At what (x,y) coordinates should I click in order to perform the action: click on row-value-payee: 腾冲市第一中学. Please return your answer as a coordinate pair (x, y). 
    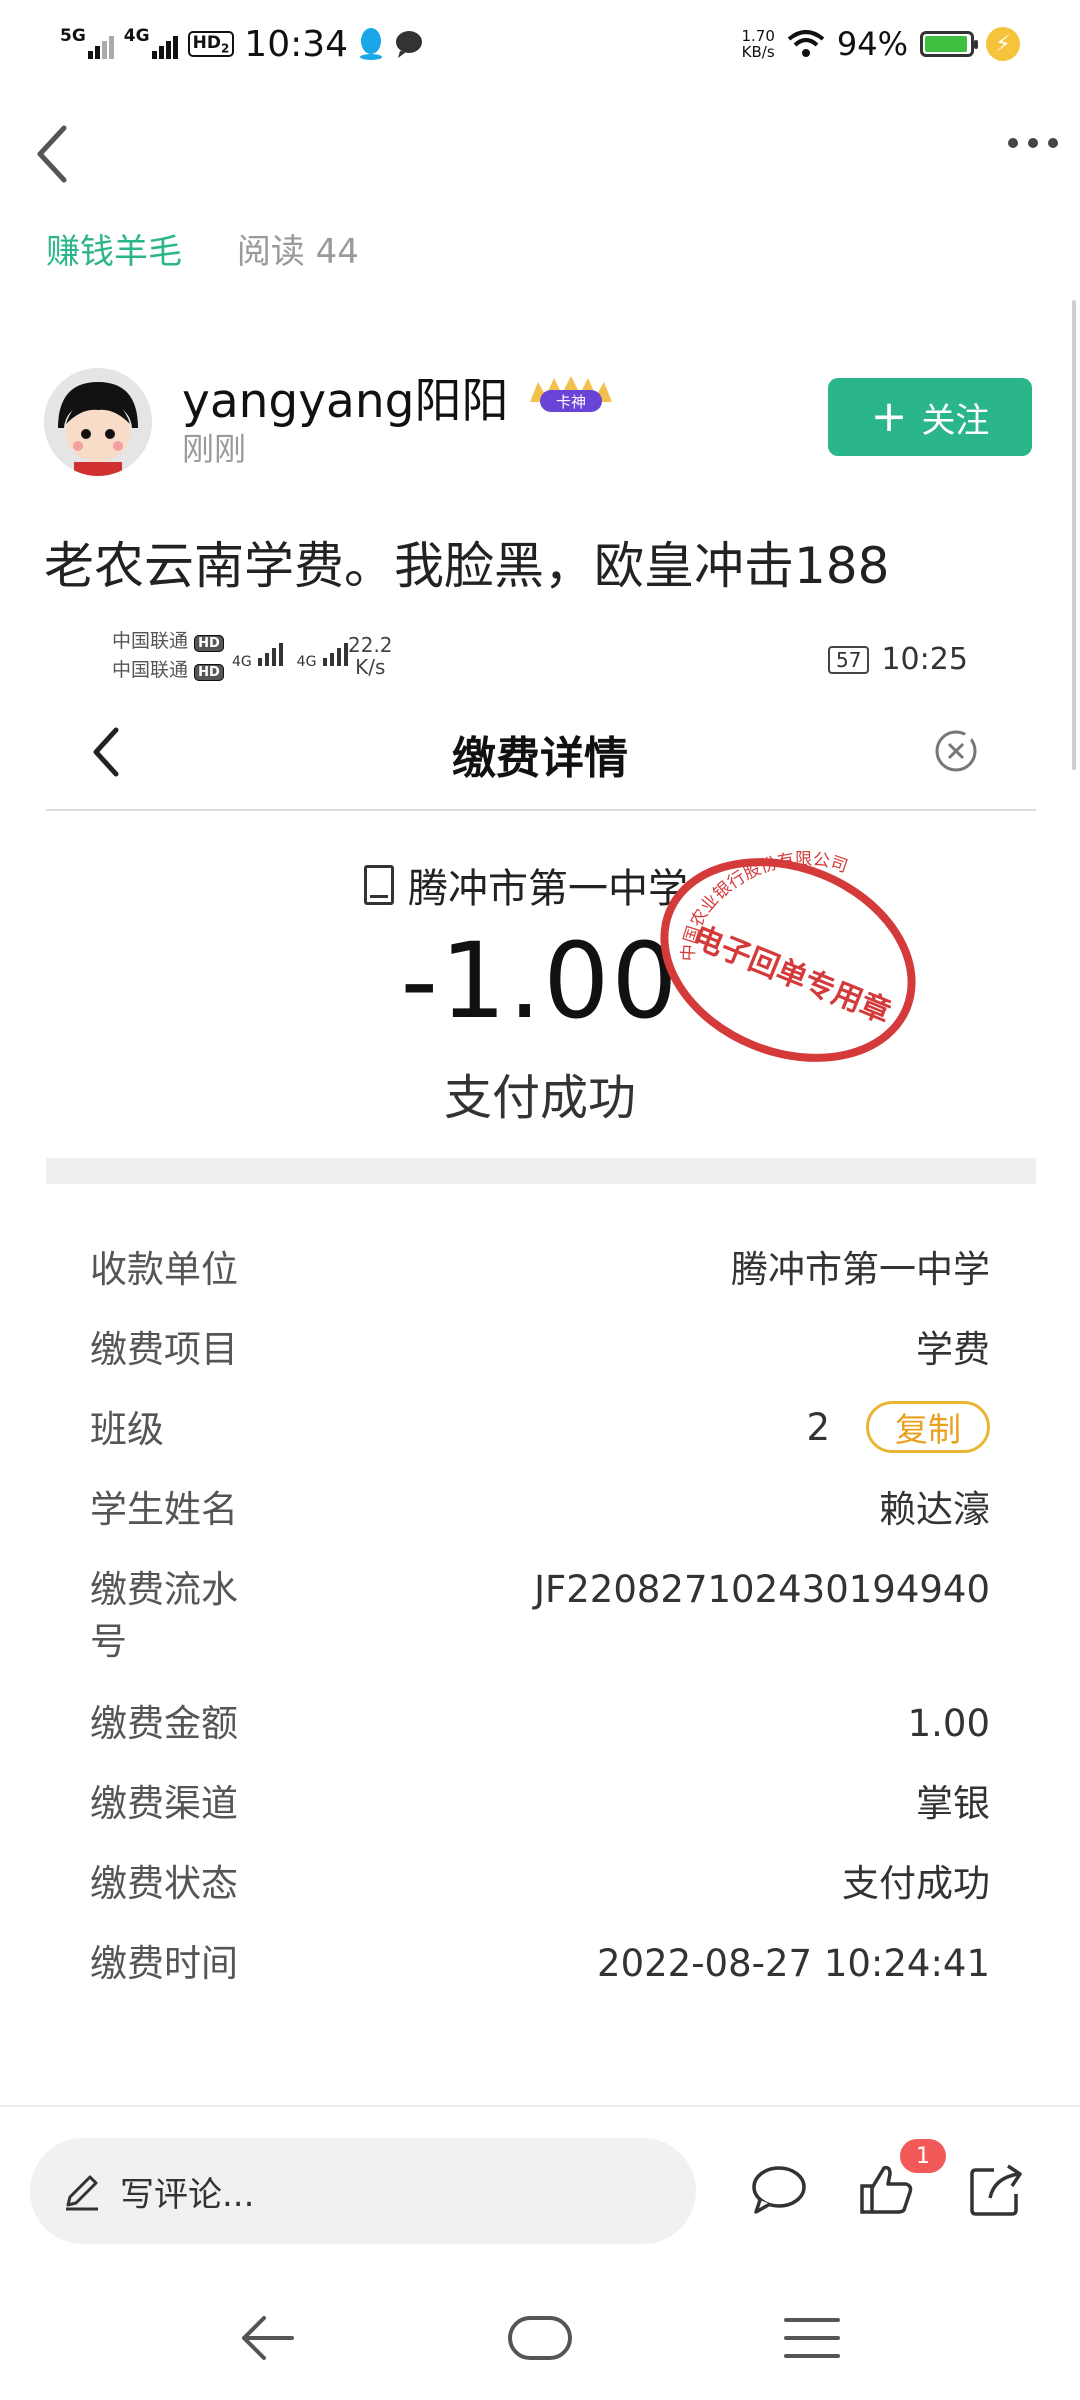
    Looking at the image, I should click on (860, 1269).